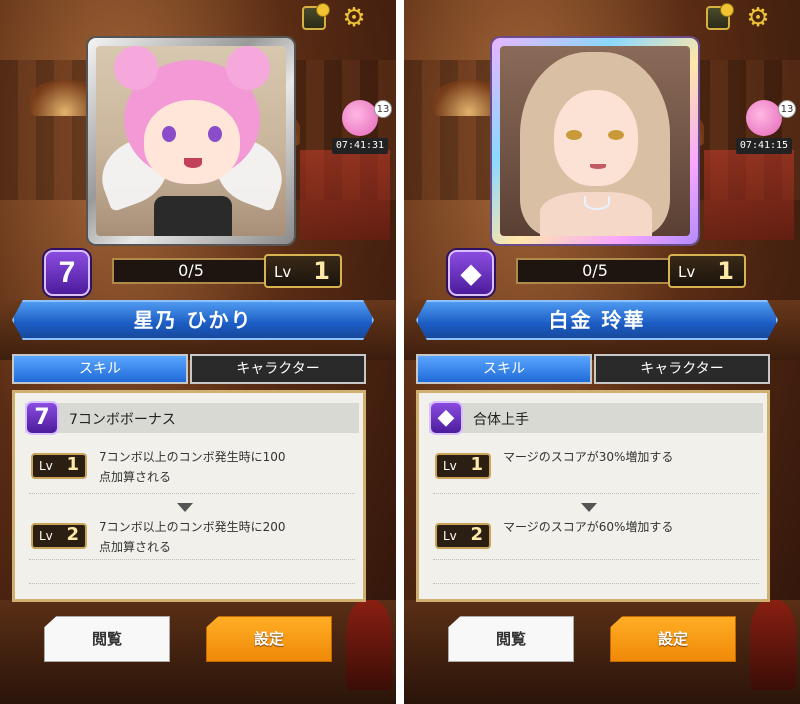  Describe the element at coordinates (122, 420) in the screenshot. I see `skill-name: 7コンボボーナス` at that location.